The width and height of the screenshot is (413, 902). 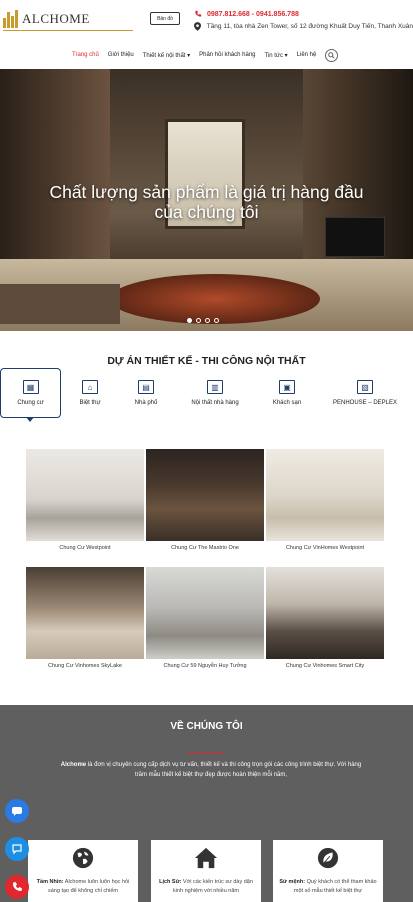 What do you see at coordinates (215, 299) in the screenshot?
I see `hero-rug` at bounding box center [215, 299].